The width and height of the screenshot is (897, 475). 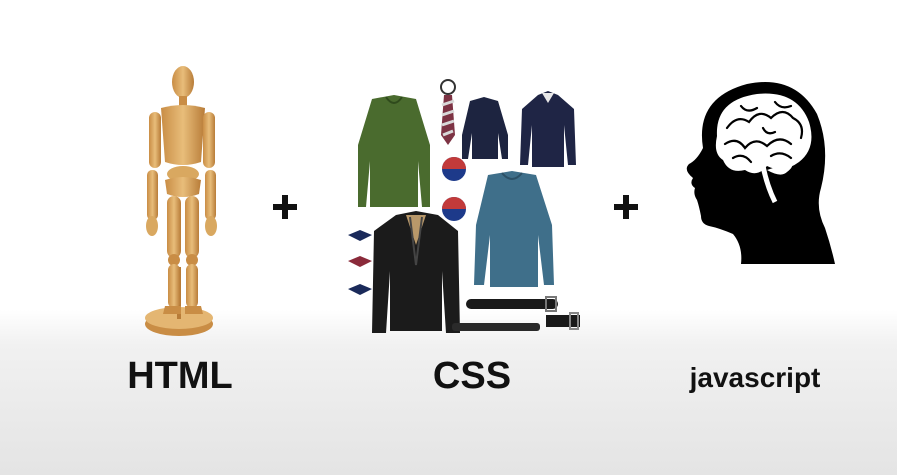 What do you see at coordinates (755, 377) in the screenshot?
I see `javascript-label: javascript` at bounding box center [755, 377].